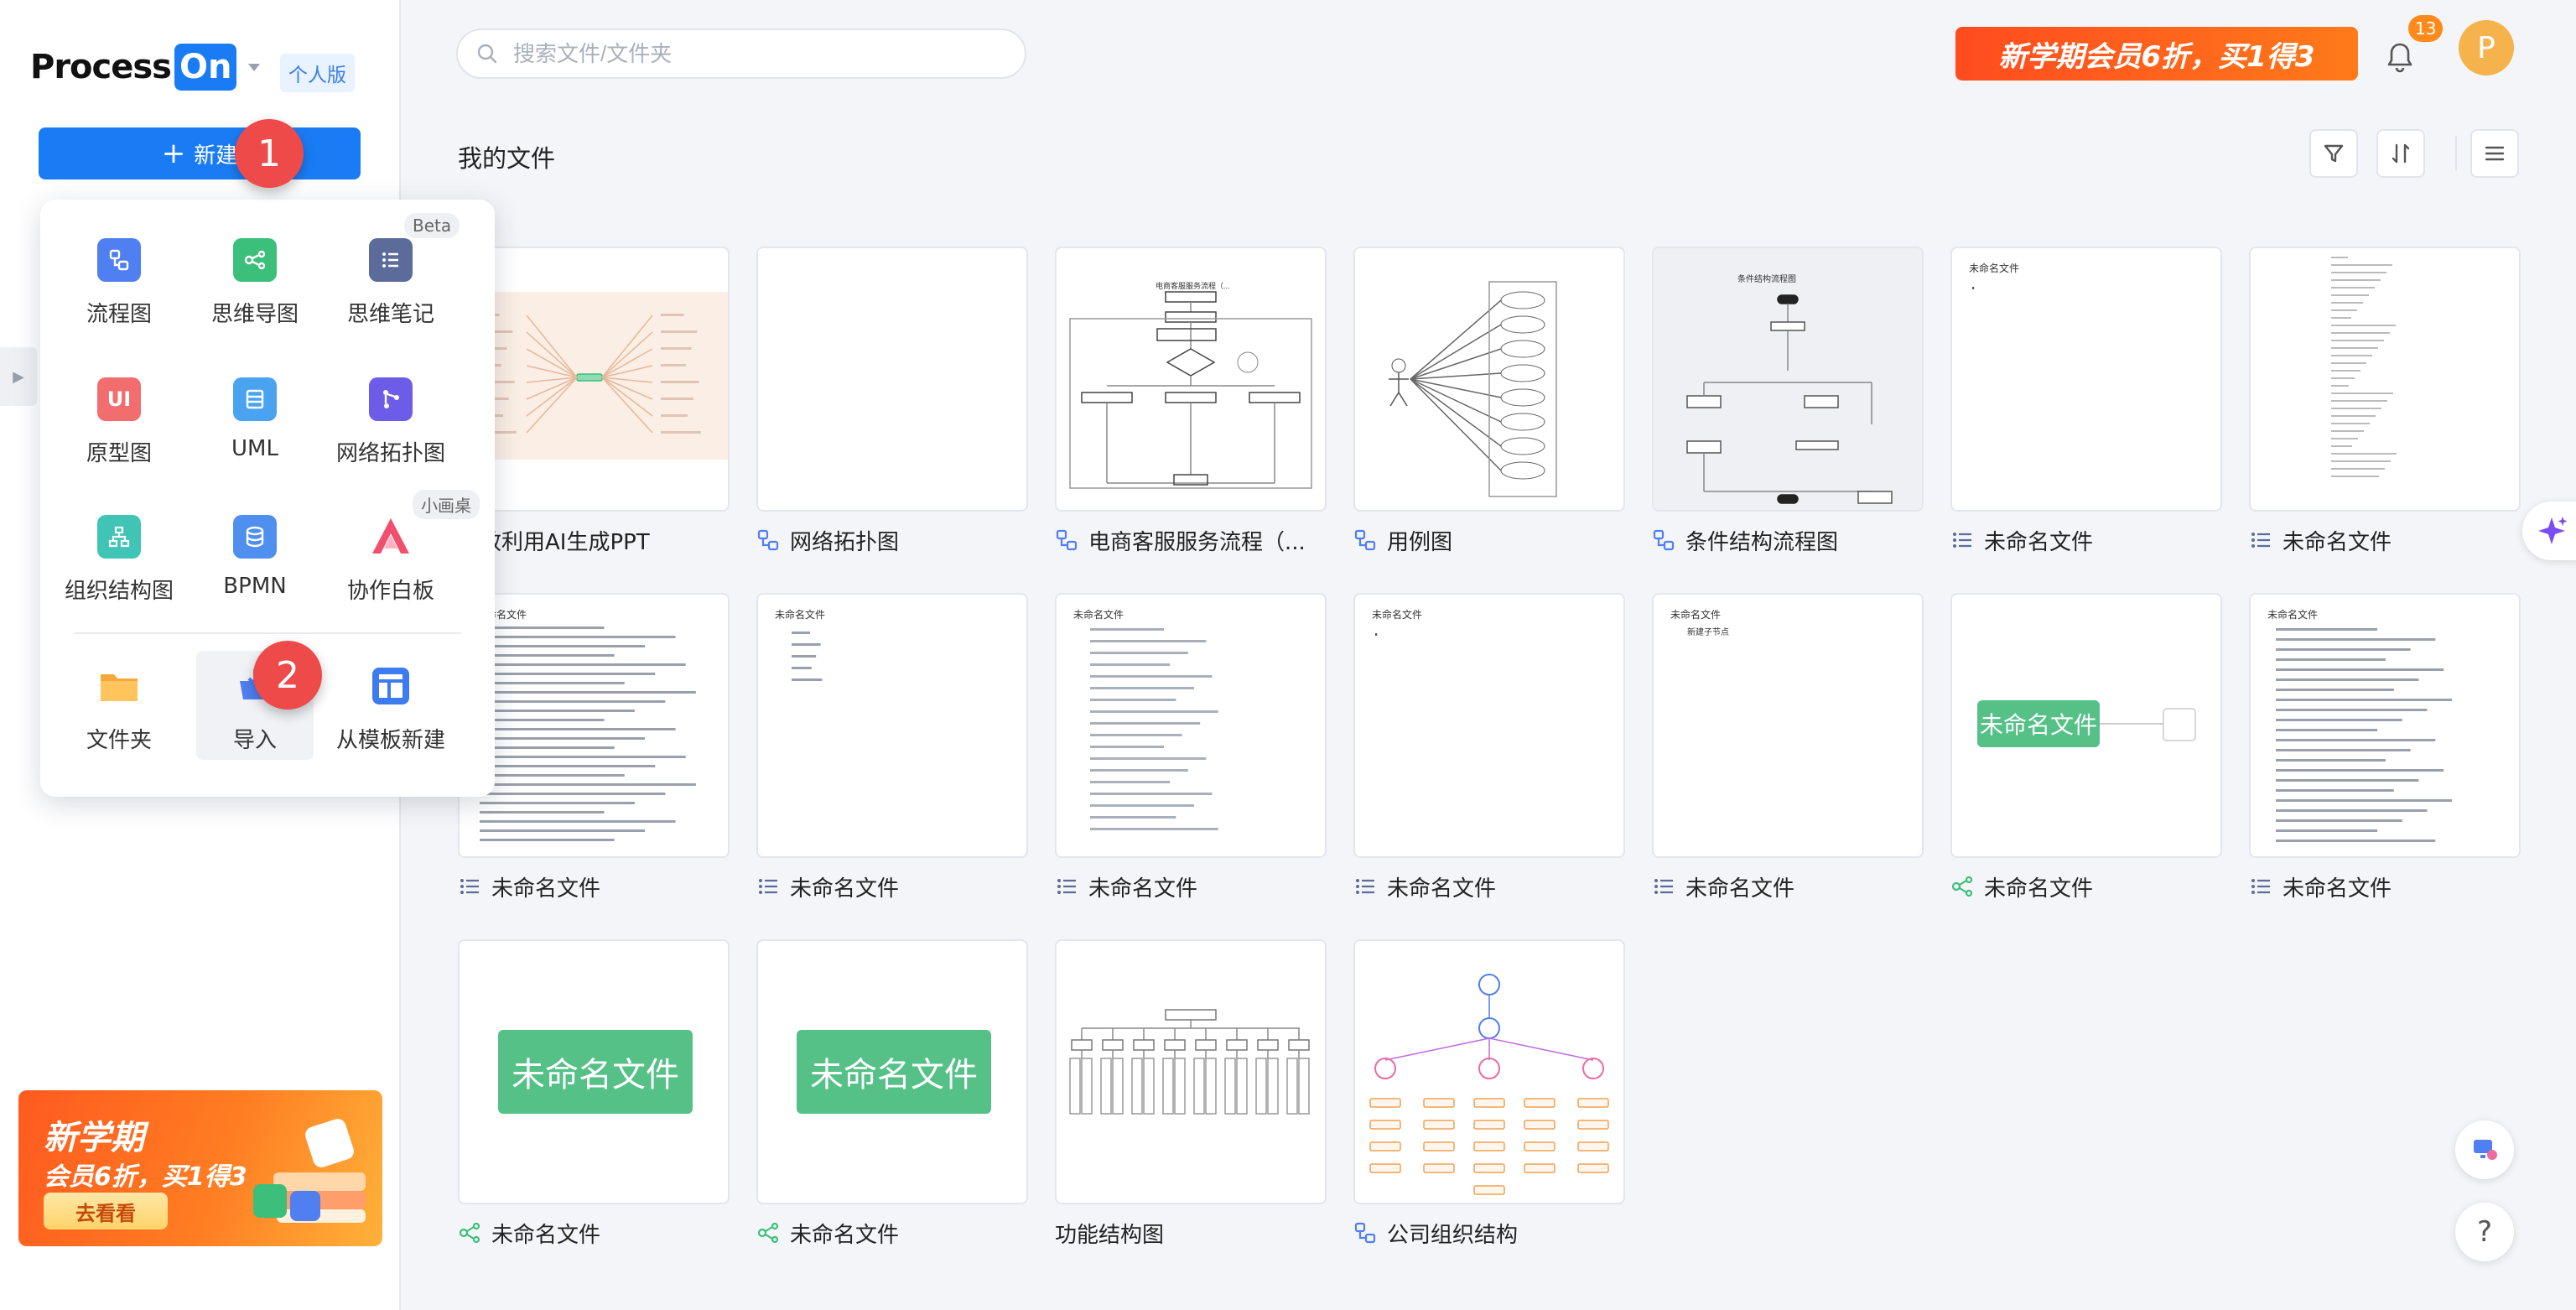 Image resolution: width=2576 pixels, height=1310 pixels. Describe the element at coordinates (1489, 540) in the screenshot. I see `file-label: 用例图` at that location.